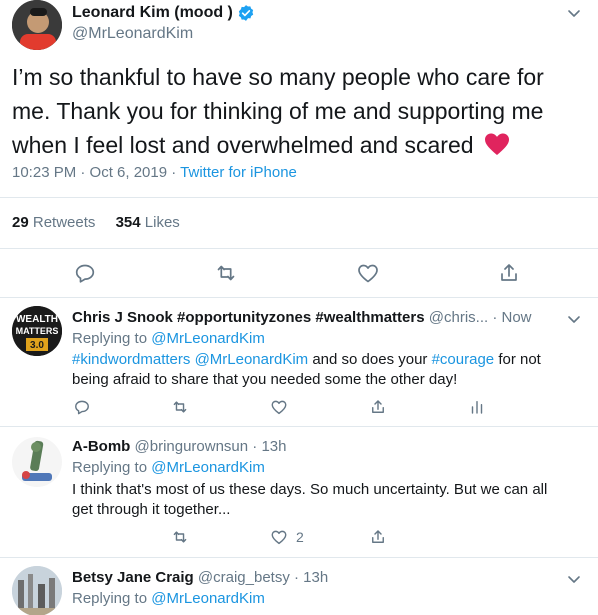 Image resolution: width=598 pixels, height=615 pixels. What do you see at coordinates (101, 446) in the screenshot?
I see `reply-author-name: A-Bomb` at bounding box center [101, 446].